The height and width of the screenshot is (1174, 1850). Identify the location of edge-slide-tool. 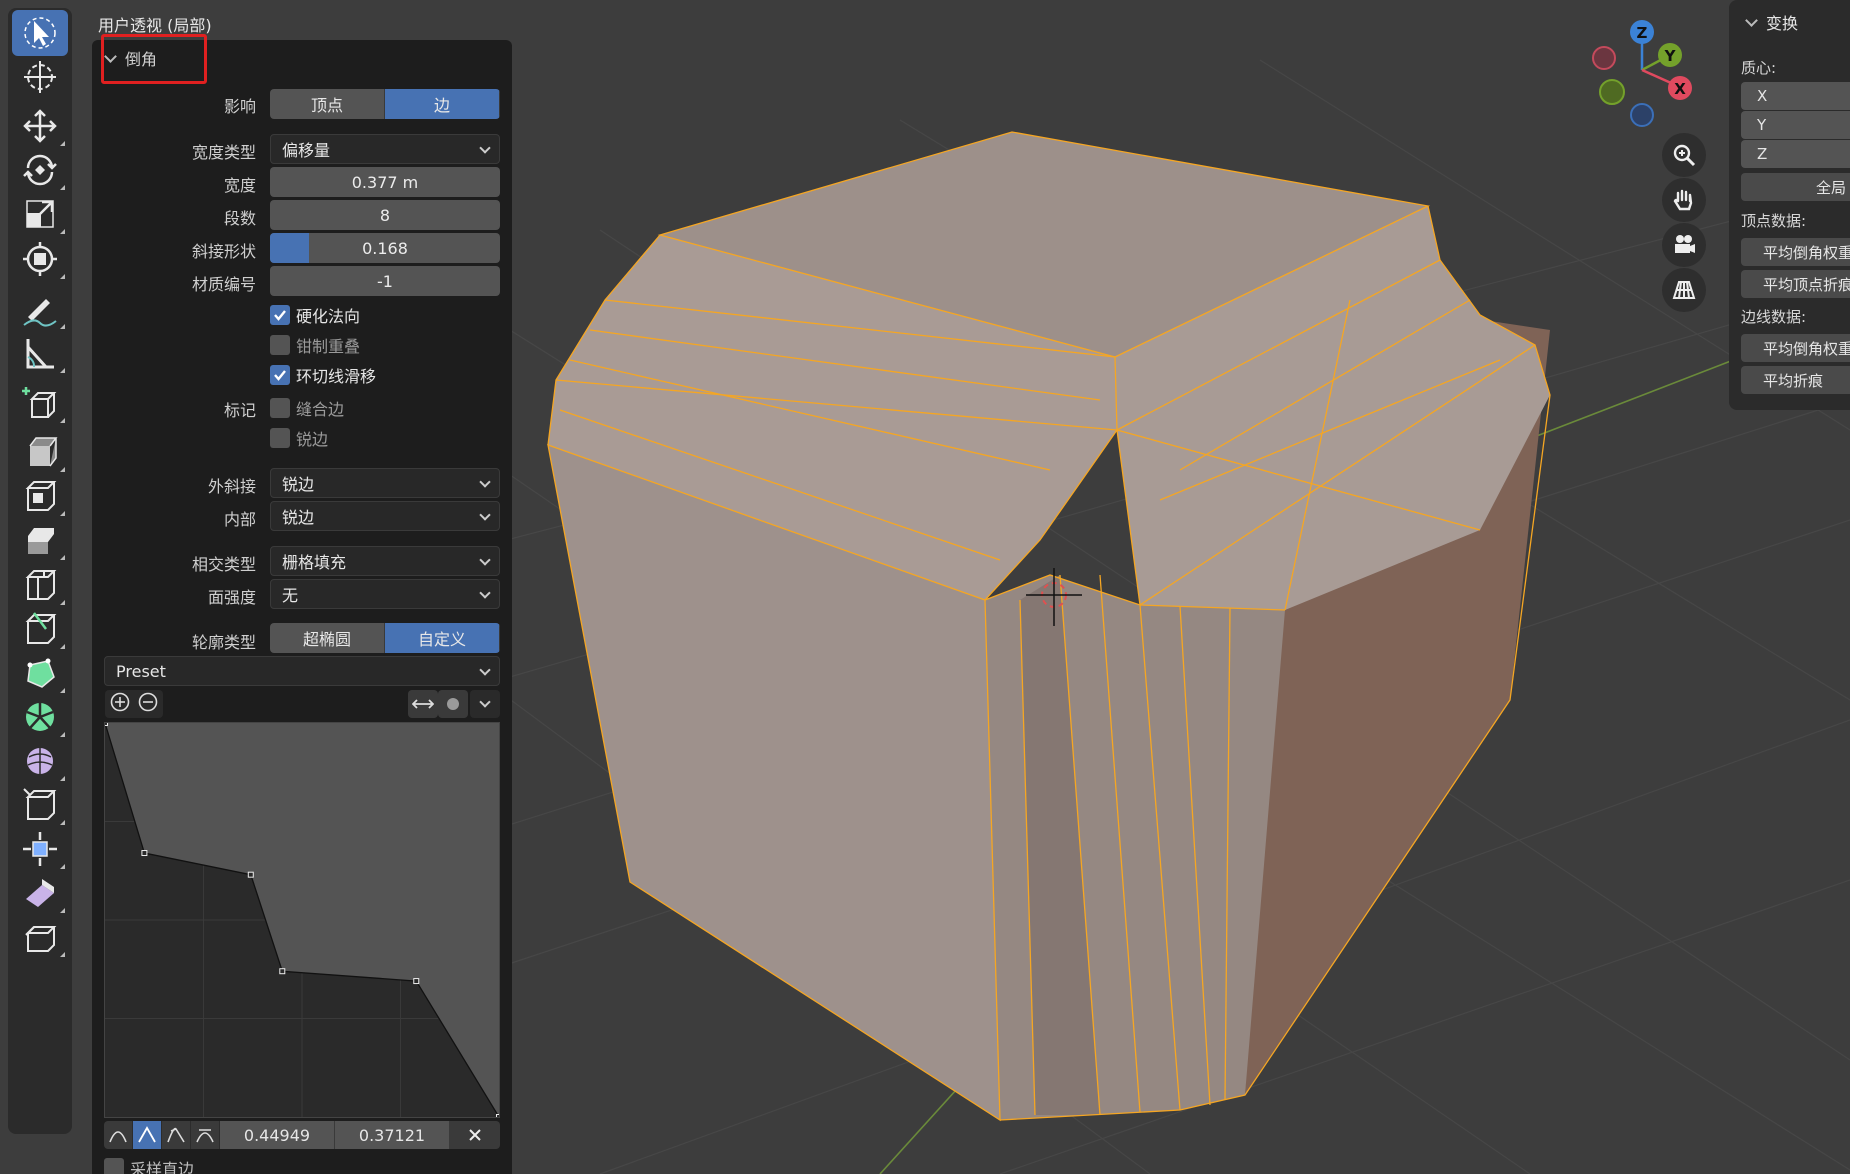
(40, 805).